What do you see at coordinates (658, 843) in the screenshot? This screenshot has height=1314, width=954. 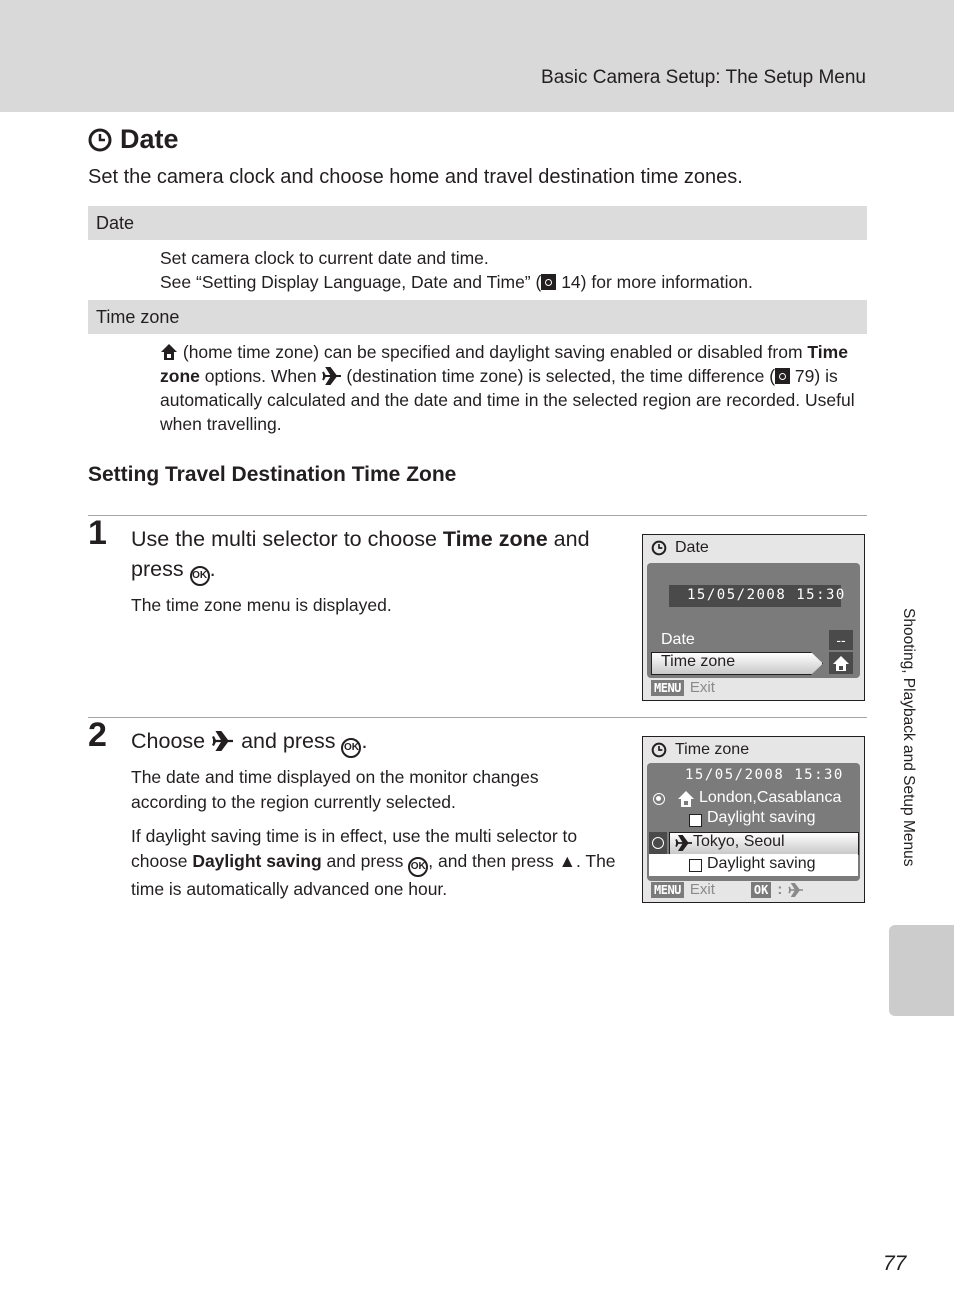 I see `destination-radio` at bounding box center [658, 843].